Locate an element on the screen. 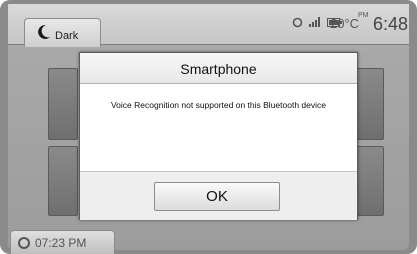 The width and height of the screenshot is (417, 254). dialog-title-bar: Smartphone is located at coordinates (218, 68).